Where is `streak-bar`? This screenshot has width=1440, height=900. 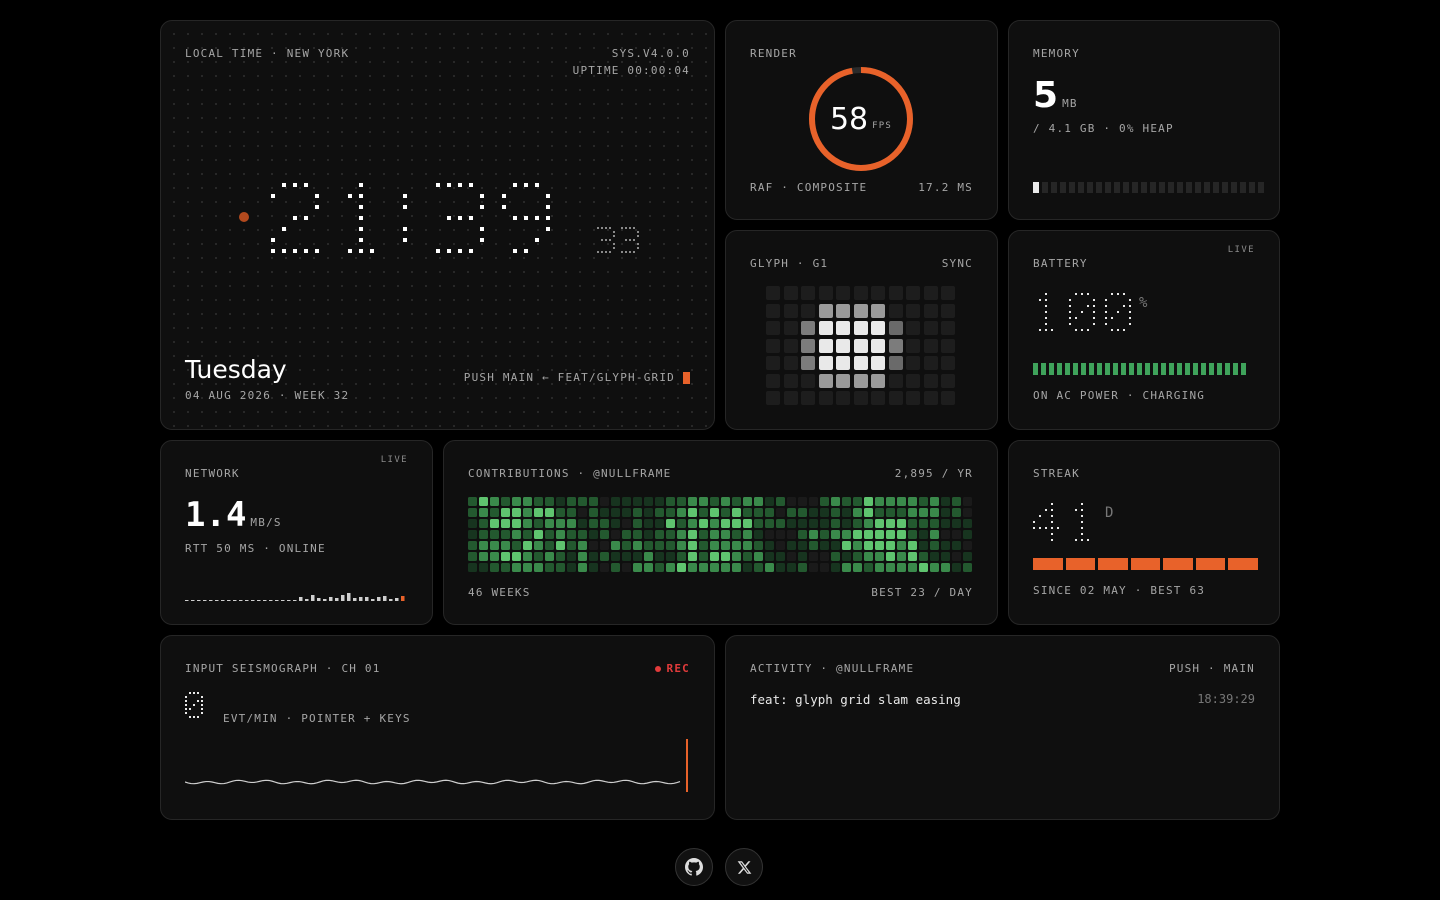
streak-bar is located at coordinates (1080, 564).